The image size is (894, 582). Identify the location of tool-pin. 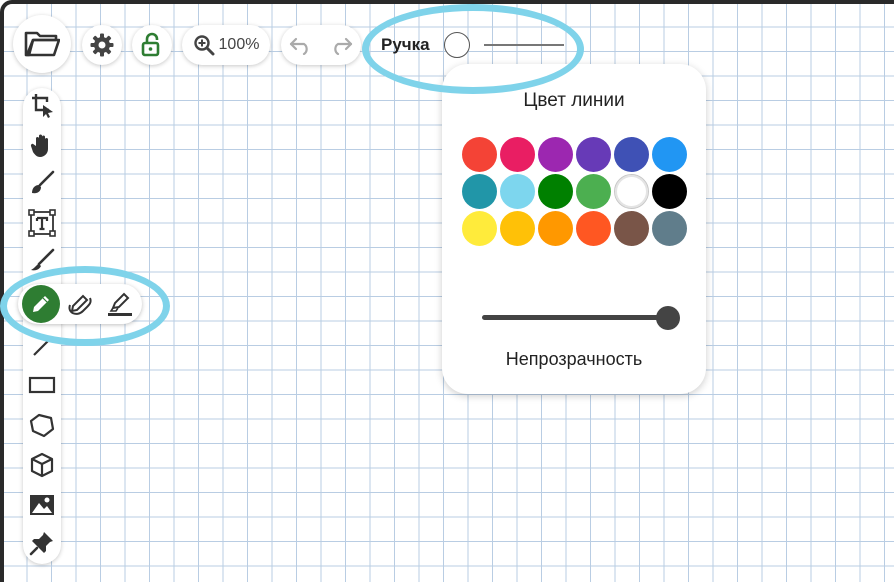
(42, 543).